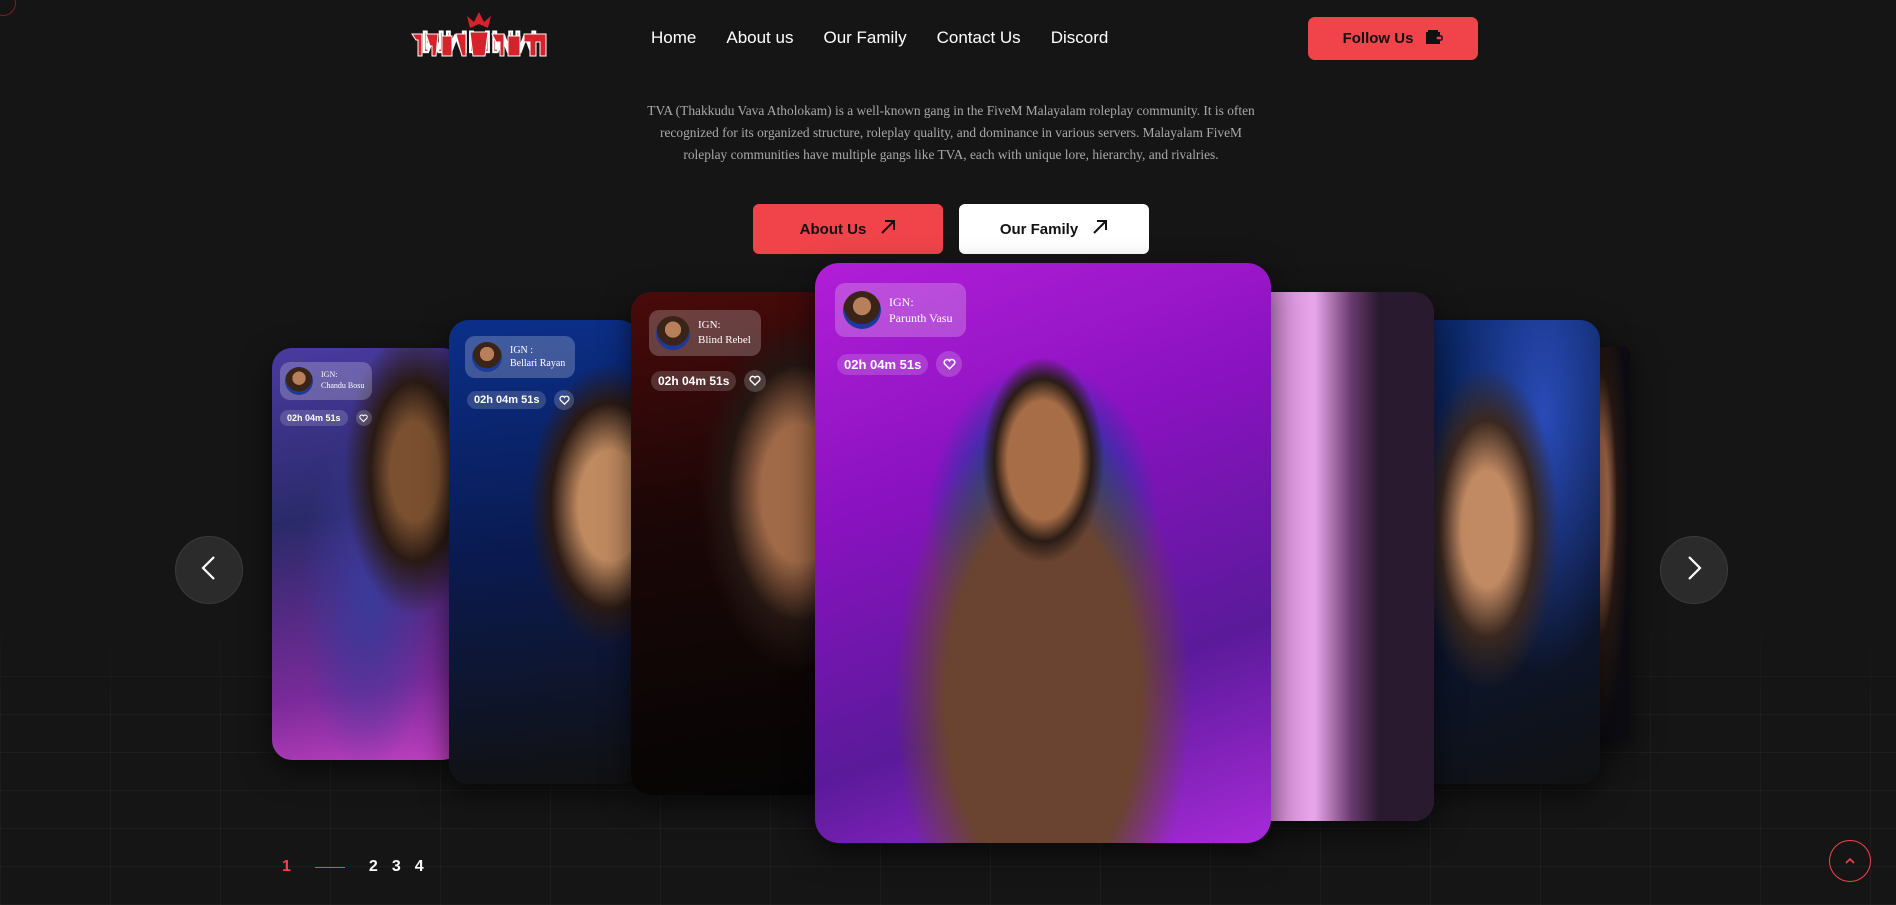 The image size is (1896, 905). What do you see at coordinates (479, 38) in the screenshot?
I see `brand-logo: ꟽꟽꟽꟽꟽ` at bounding box center [479, 38].